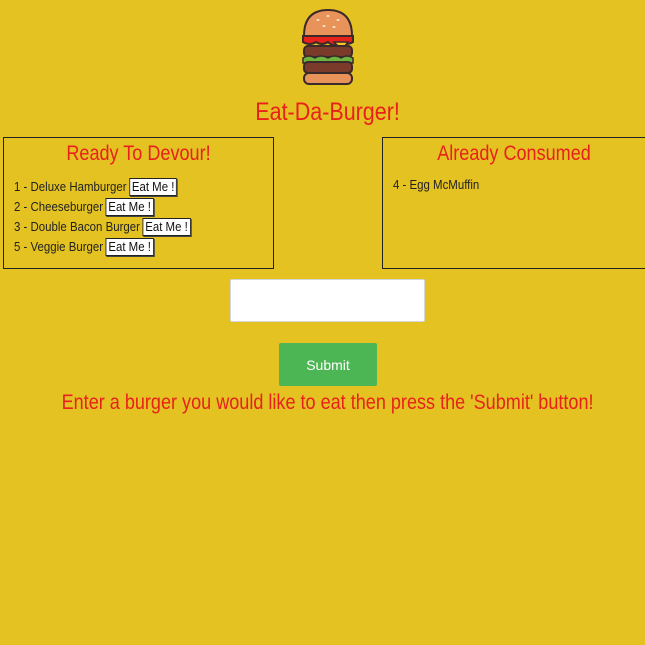  Describe the element at coordinates (327, 300) in the screenshot. I see `burger-name-input` at that location.